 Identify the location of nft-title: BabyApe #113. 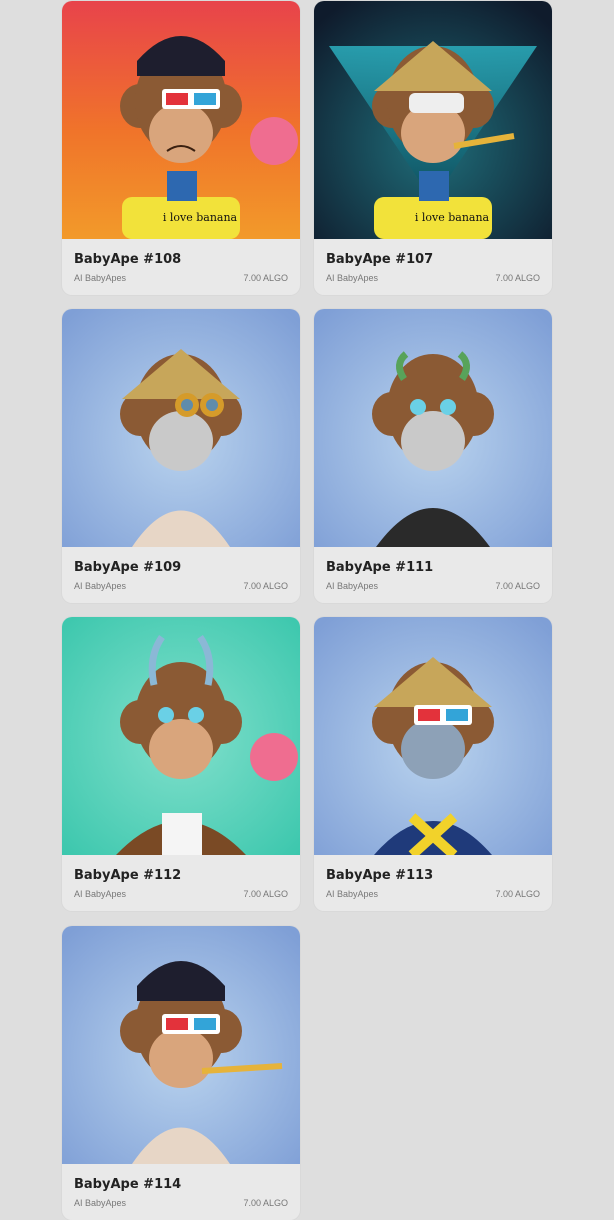
(379, 875).